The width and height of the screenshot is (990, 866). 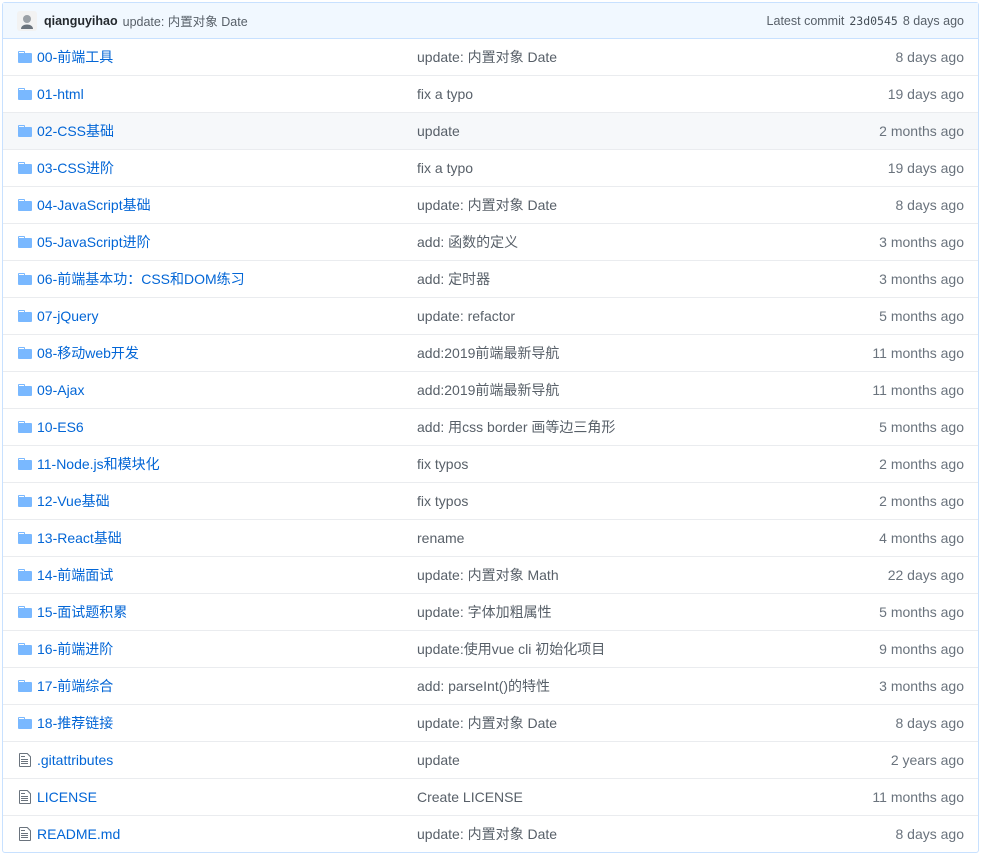 I want to click on file-row: 09-Ajax add:2019前端最新导航 11 months ago, so click(x=490, y=389).